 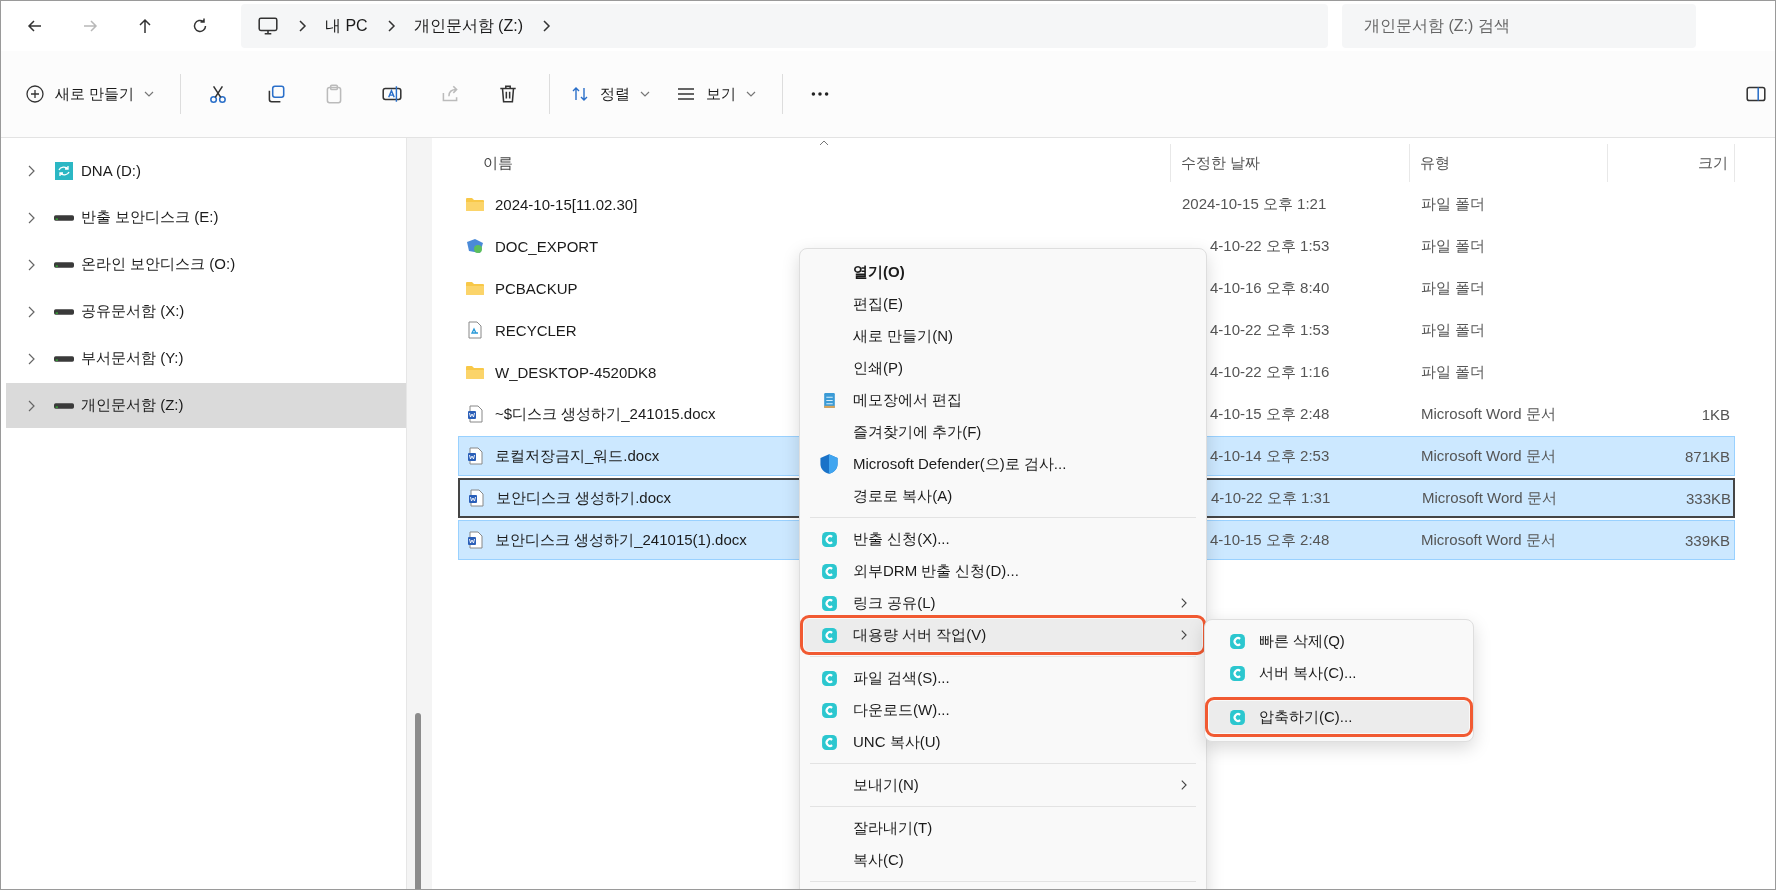 What do you see at coordinates (1715, 414) in the screenshot?
I see `size-cell-text: 1KB` at bounding box center [1715, 414].